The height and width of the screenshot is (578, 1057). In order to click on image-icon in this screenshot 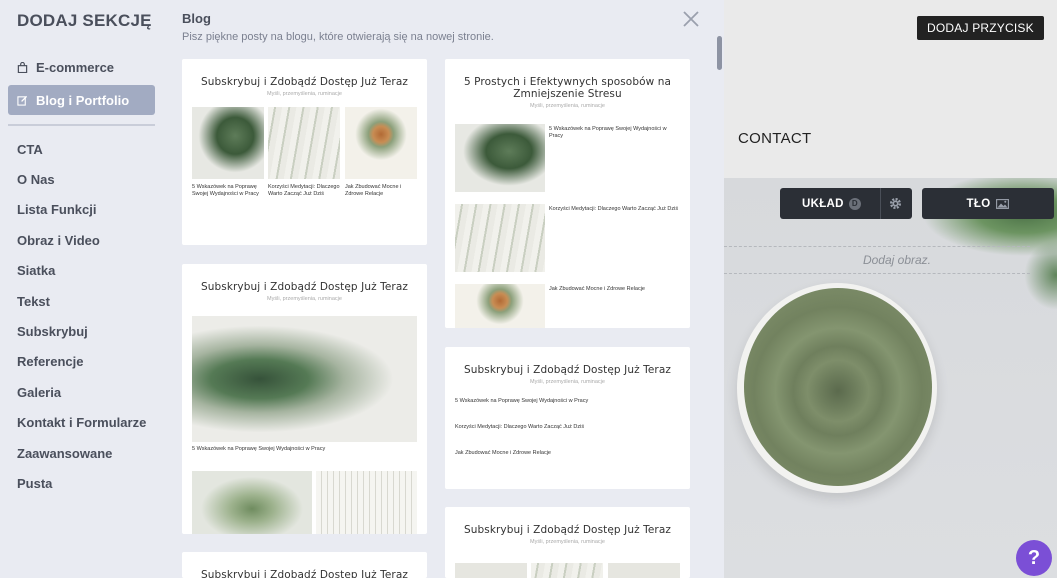, I will do `click(1003, 203)`.